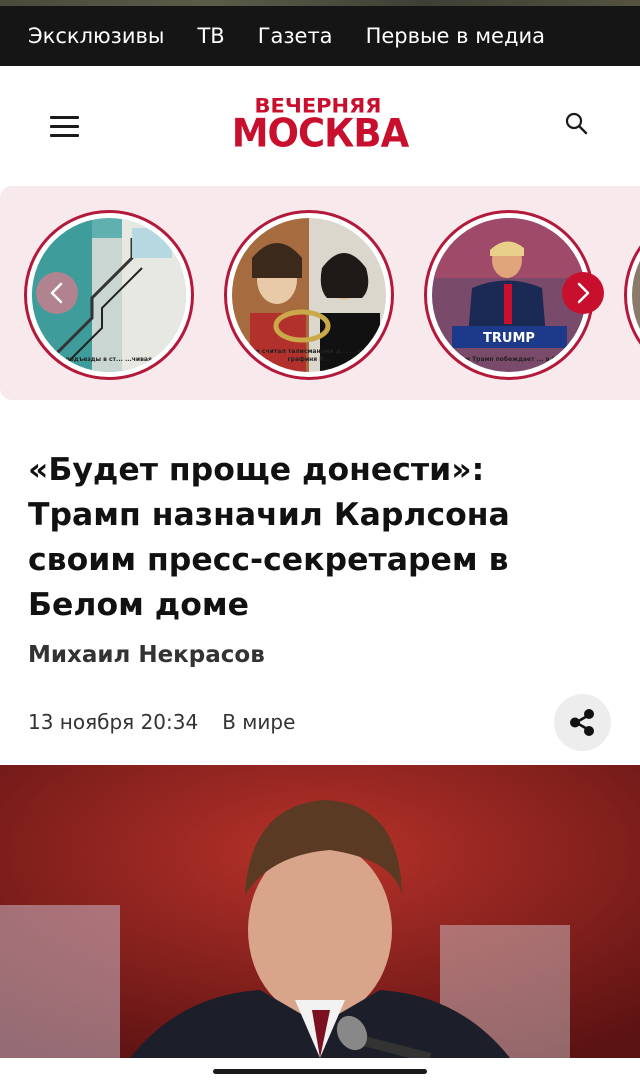 The image size is (640, 1086). Describe the element at coordinates (509, 359) in the screenshot. I see `story-caption: ...чем Трамп побеждает ... в США` at that location.